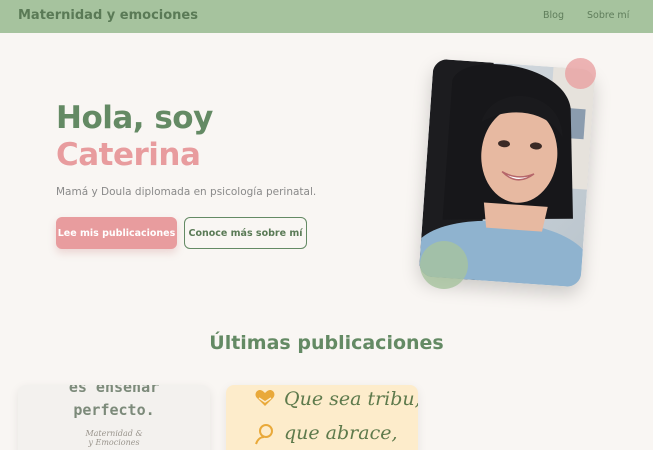 The height and width of the screenshot is (450, 653). Describe the element at coordinates (116, 233) in the screenshot. I see `read-posts-button: Lee mis publicaciones` at that location.